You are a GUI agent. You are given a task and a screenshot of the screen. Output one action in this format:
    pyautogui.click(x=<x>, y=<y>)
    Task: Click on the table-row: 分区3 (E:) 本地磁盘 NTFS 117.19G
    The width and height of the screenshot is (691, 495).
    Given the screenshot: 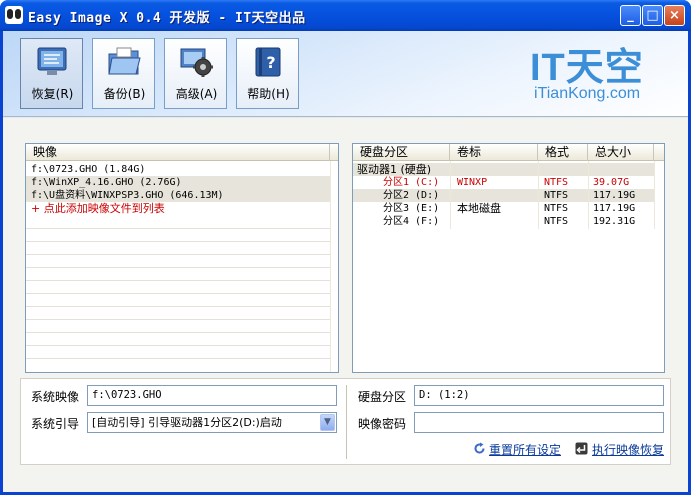 What is the action you would take?
    pyautogui.click(x=504, y=208)
    